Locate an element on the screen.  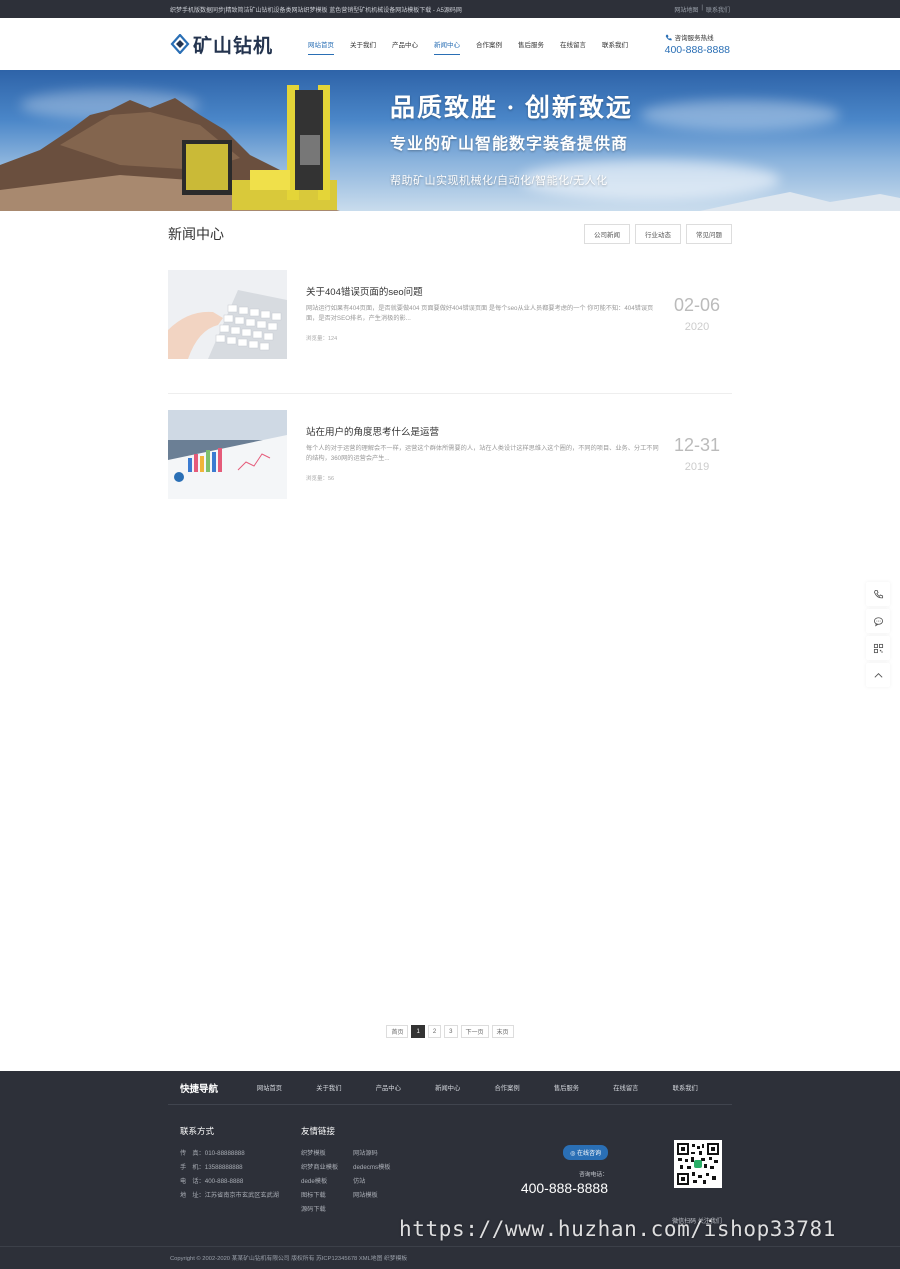
tab-company-news: 公司新闻 is located at coordinates (607, 233).